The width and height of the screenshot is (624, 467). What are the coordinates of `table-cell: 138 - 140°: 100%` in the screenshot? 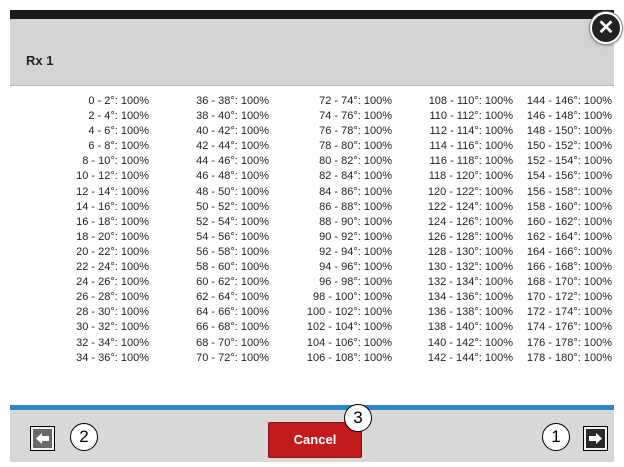 It's located at (470, 327).